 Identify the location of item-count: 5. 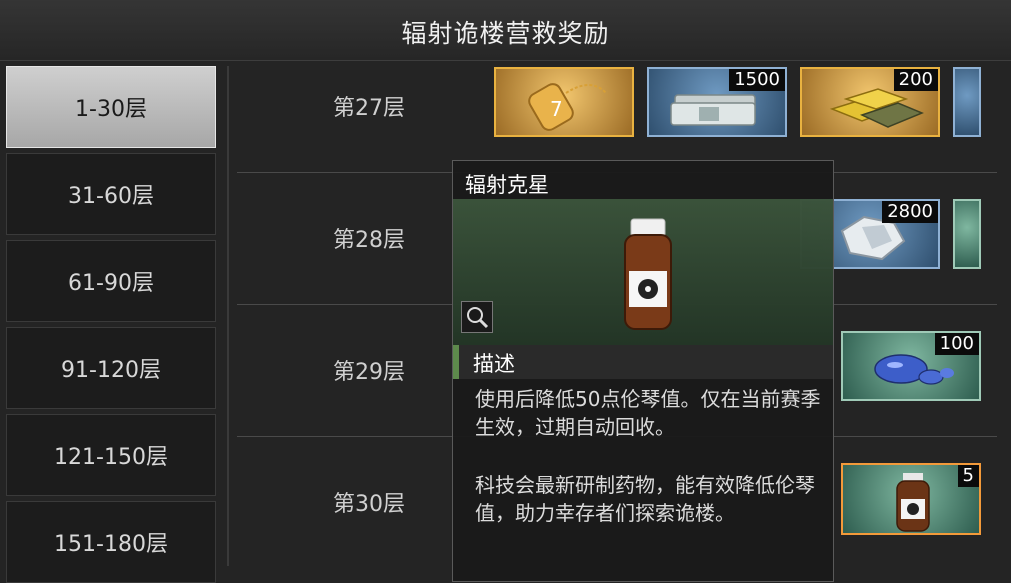
(968, 476).